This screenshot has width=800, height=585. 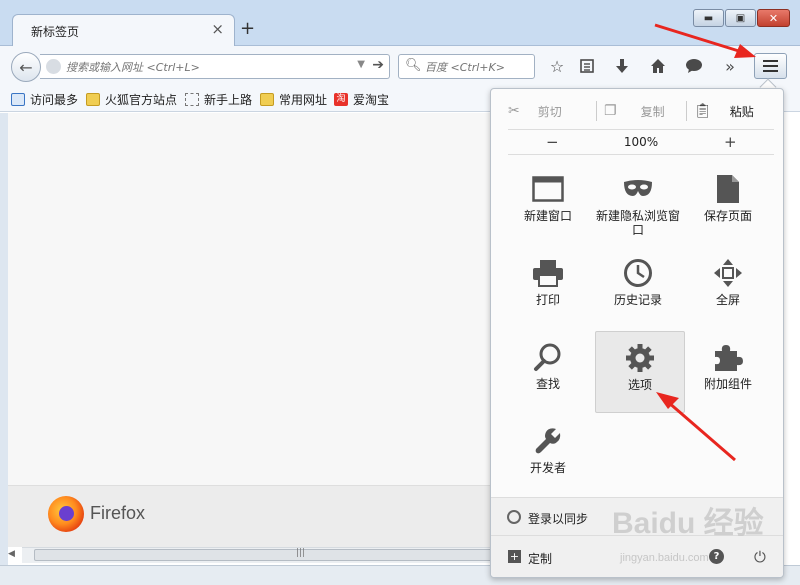 I want to click on history-dropdown-icon: ▼, so click(x=361, y=64).